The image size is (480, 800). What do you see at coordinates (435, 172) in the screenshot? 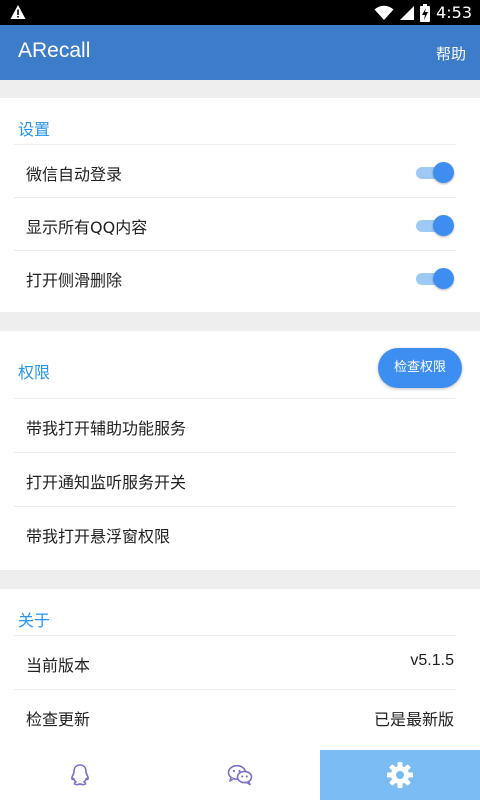
I see `wechat-autologin-switch` at bounding box center [435, 172].